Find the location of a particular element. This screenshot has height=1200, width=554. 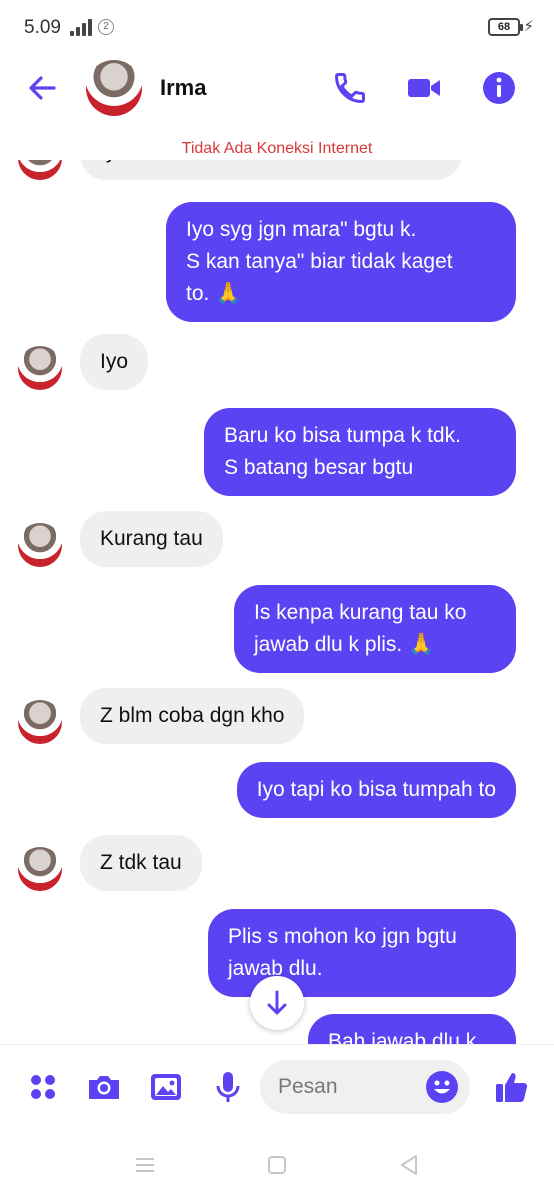

sim-indicator: 2 is located at coordinates (106, 27).